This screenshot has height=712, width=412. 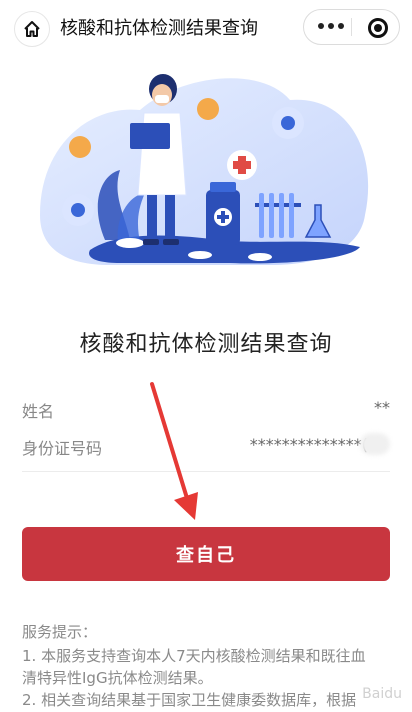 What do you see at coordinates (38, 411) in the screenshot?
I see `name-label: 姓名` at bounding box center [38, 411].